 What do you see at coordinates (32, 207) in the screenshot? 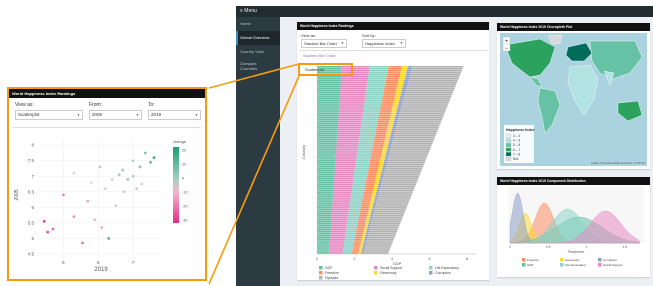
I see `y-tick-label: 6` at bounding box center [32, 207].